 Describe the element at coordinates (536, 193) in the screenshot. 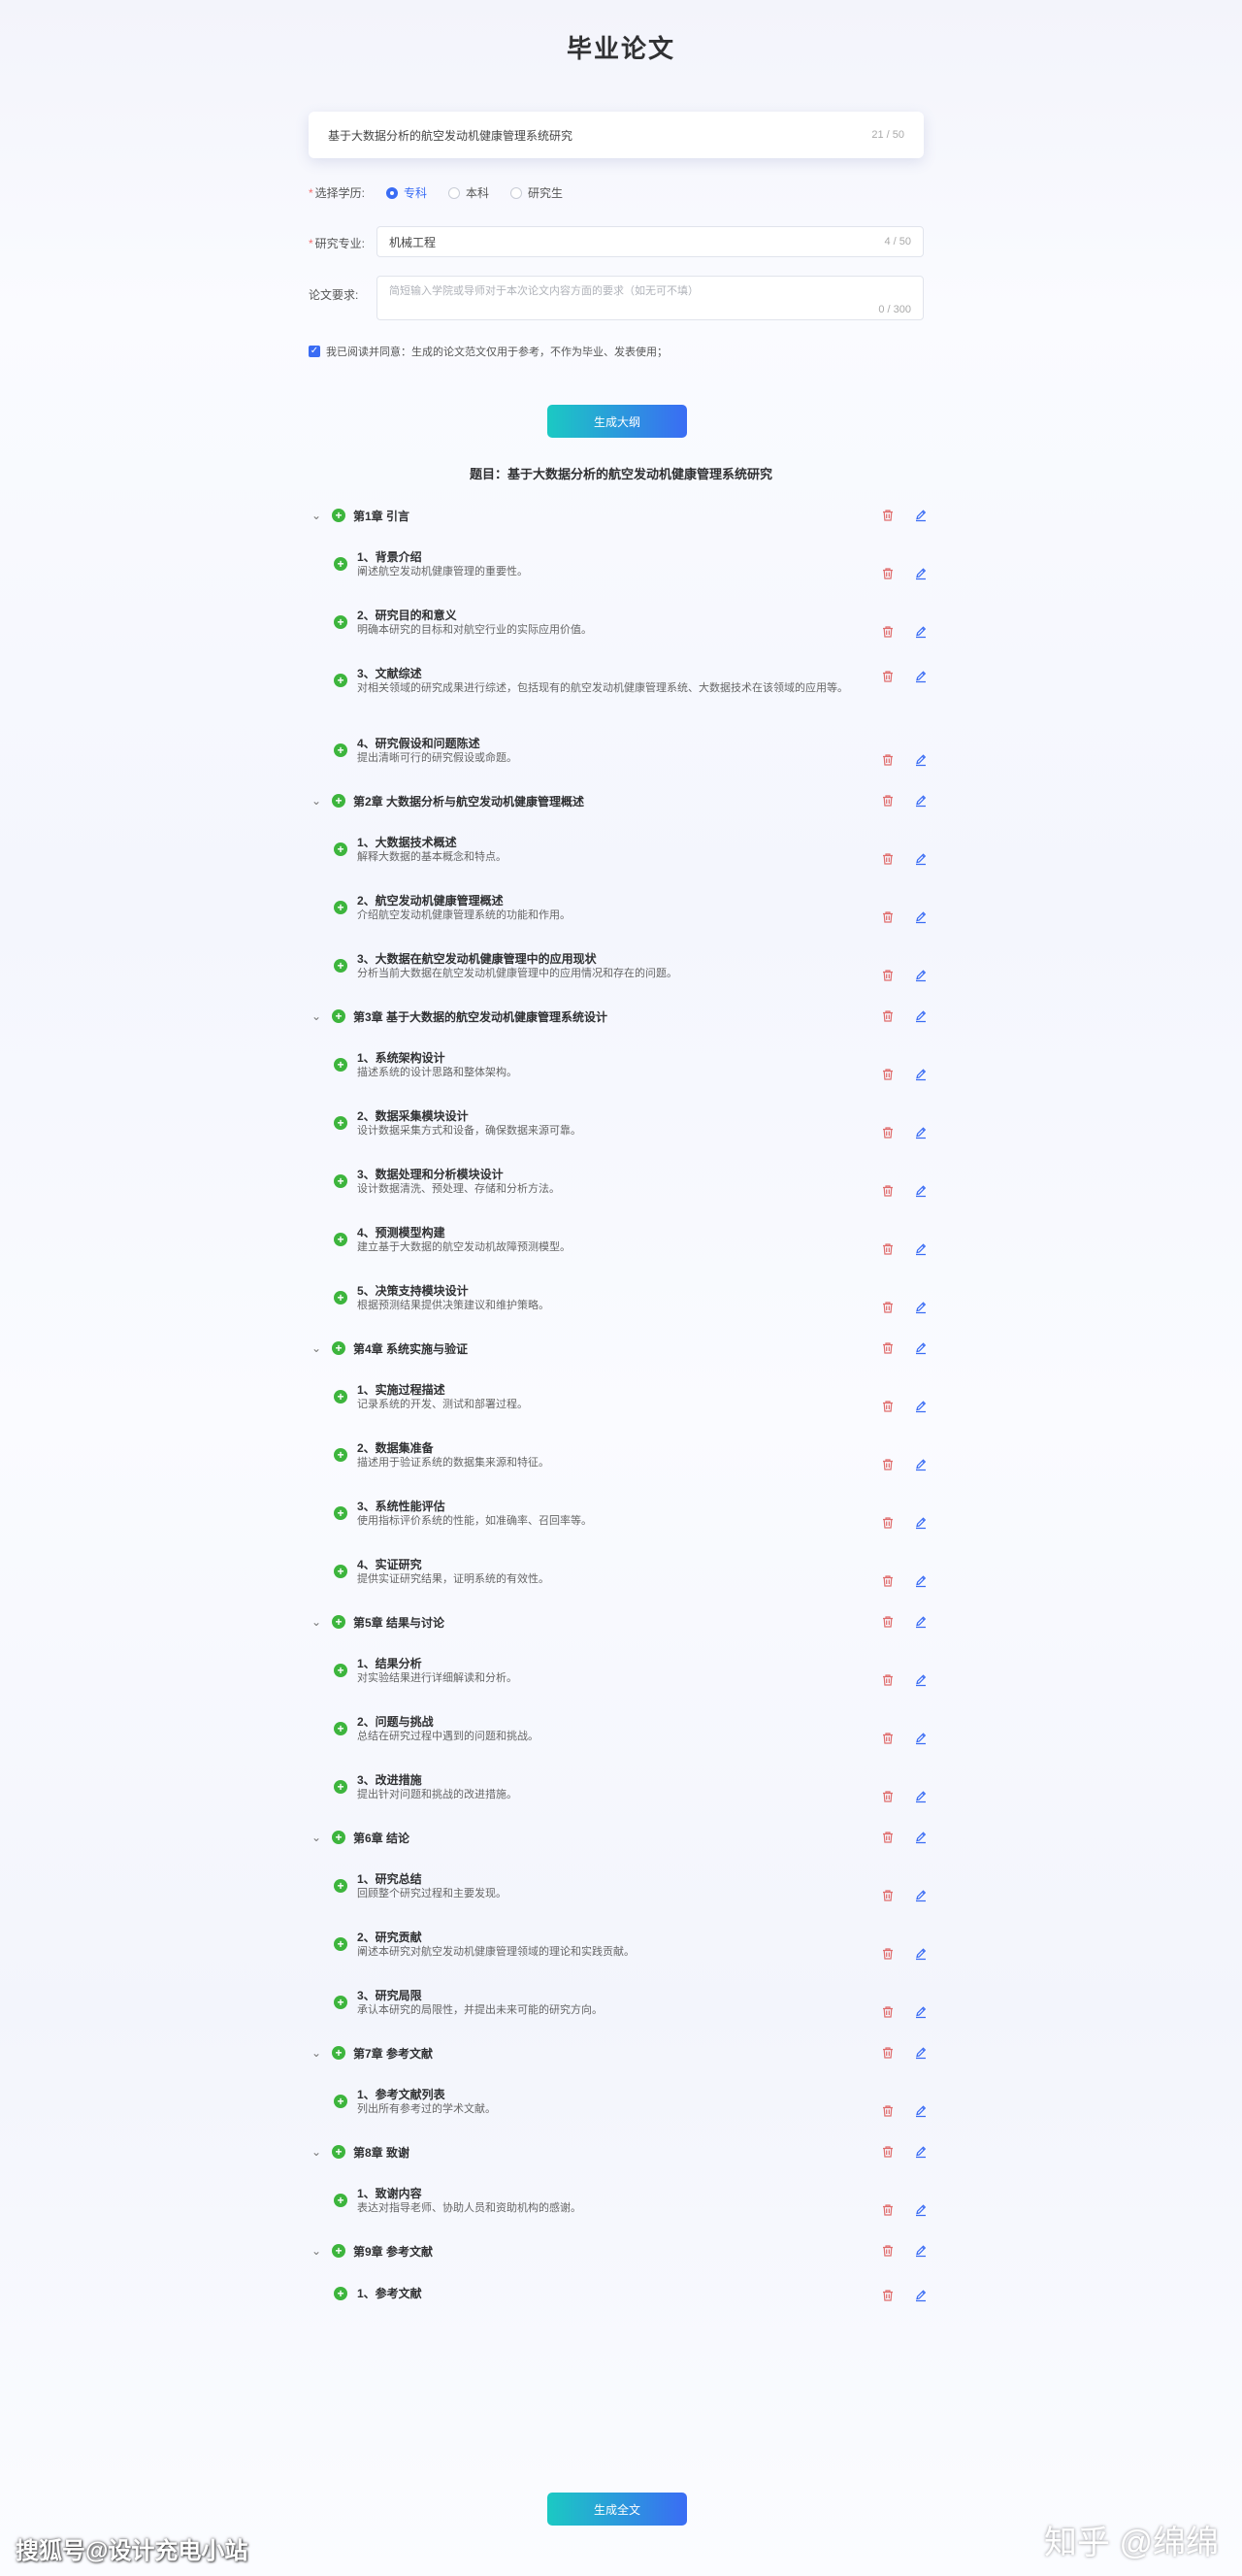

I see `degree-option-yanjiusheng: 研究生` at that location.